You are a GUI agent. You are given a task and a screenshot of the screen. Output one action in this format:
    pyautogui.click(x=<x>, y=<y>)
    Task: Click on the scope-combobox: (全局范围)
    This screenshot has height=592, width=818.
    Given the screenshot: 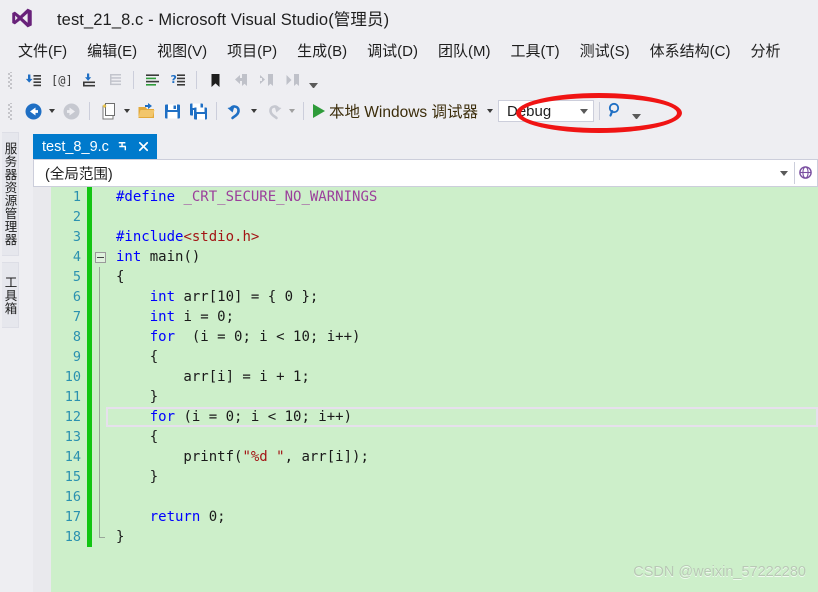 What is the action you would take?
    pyautogui.click(x=414, y=173)
    